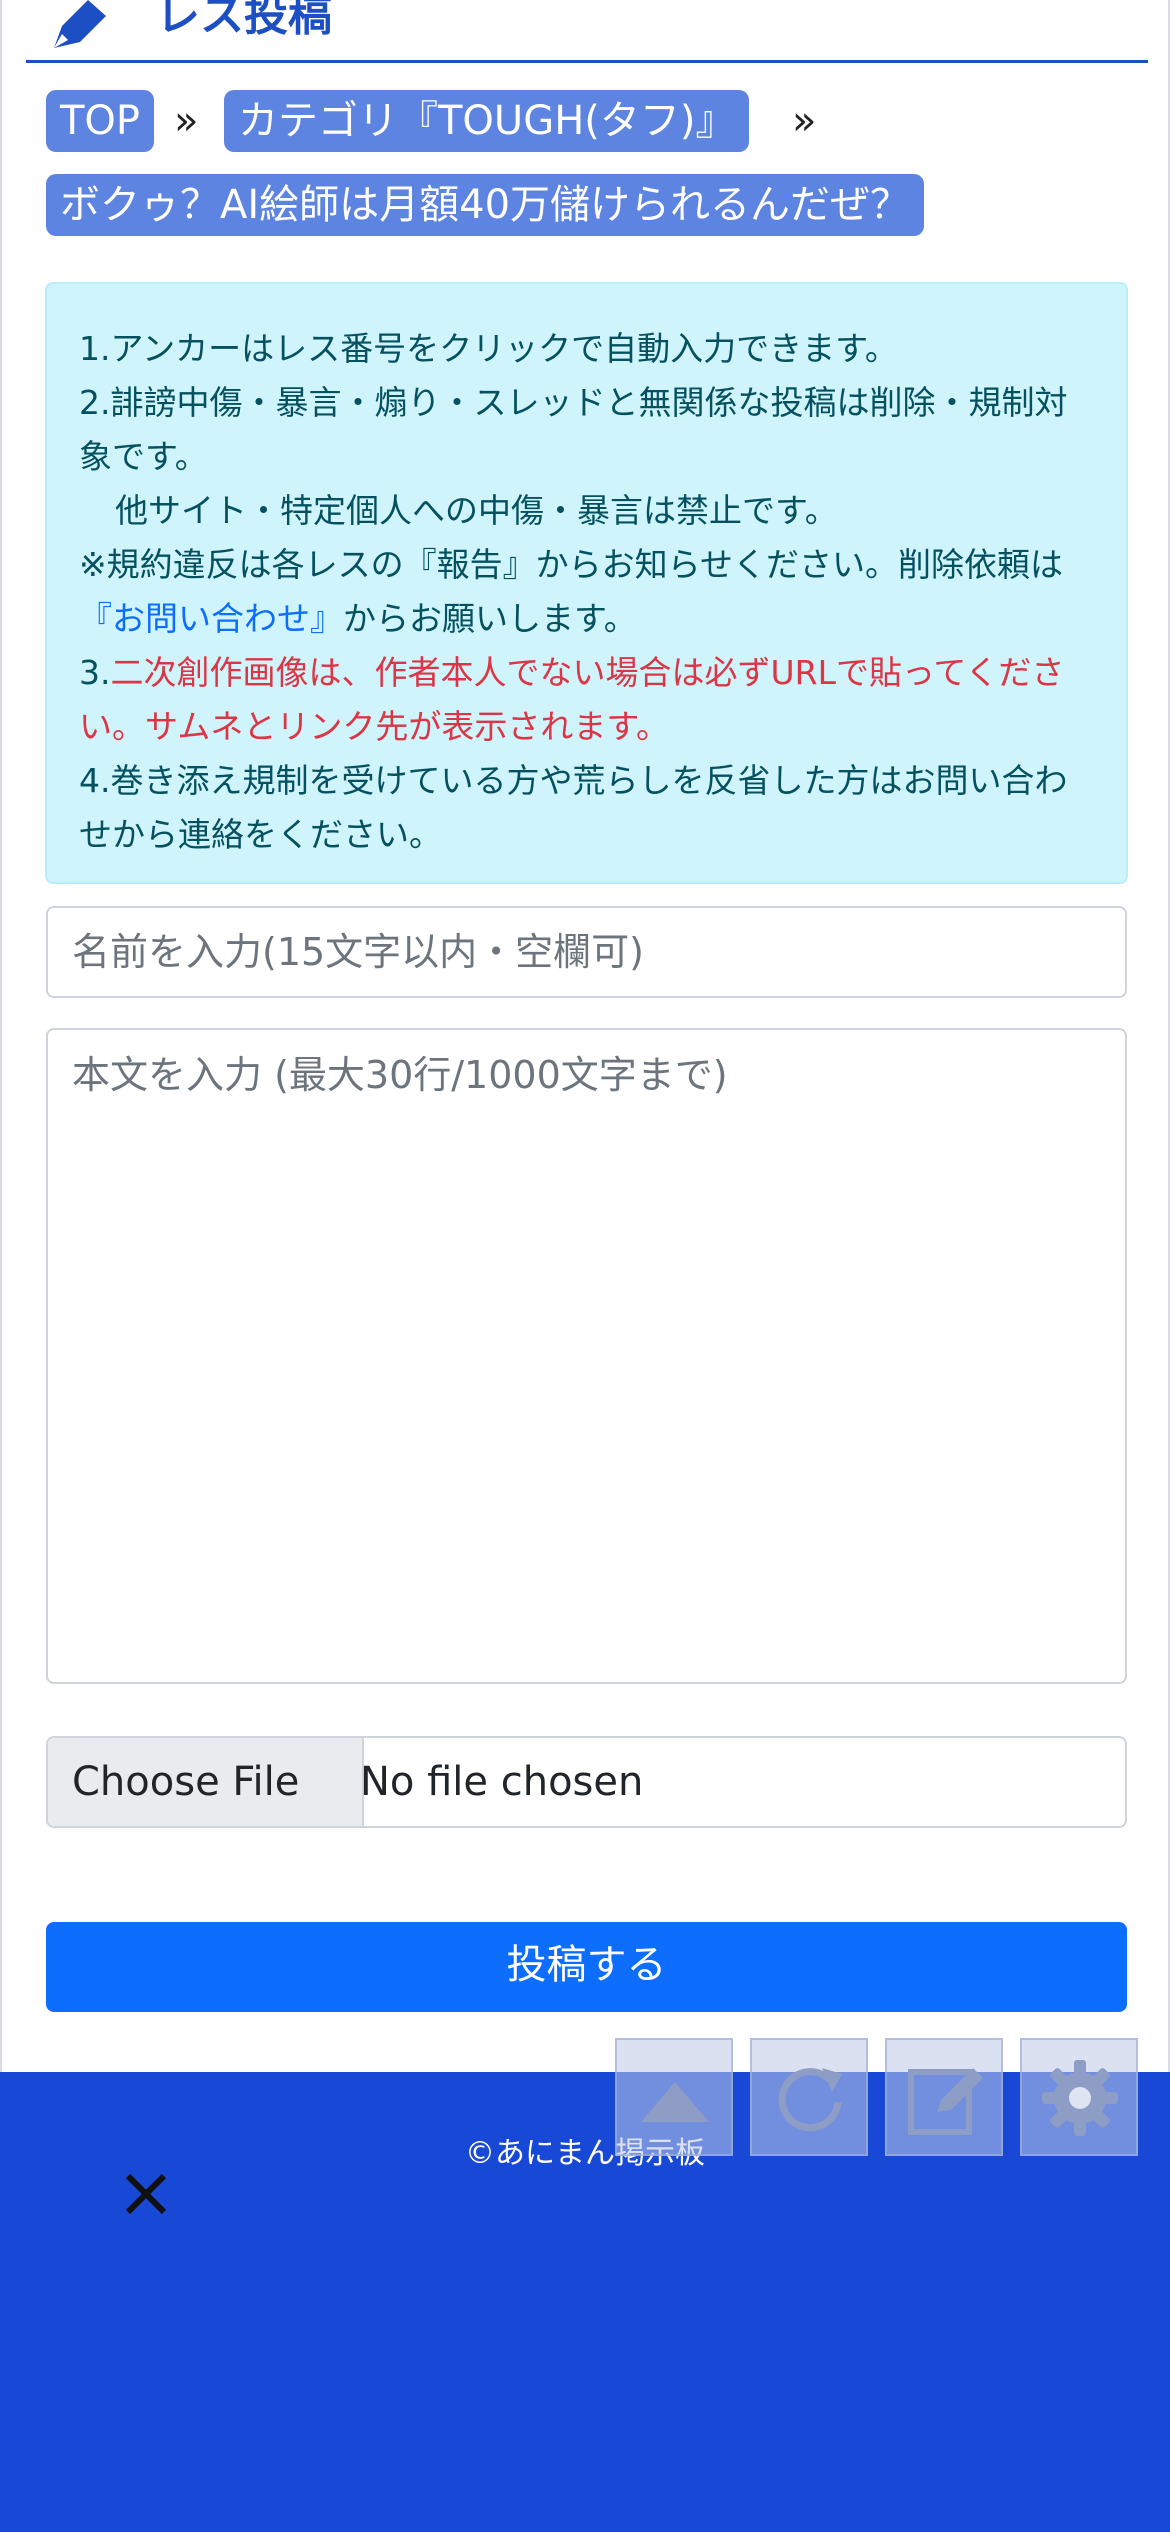 This screenshot has width=1170, height=2532. I want to click on submit-button: 投稿する, so click(586, 1967).